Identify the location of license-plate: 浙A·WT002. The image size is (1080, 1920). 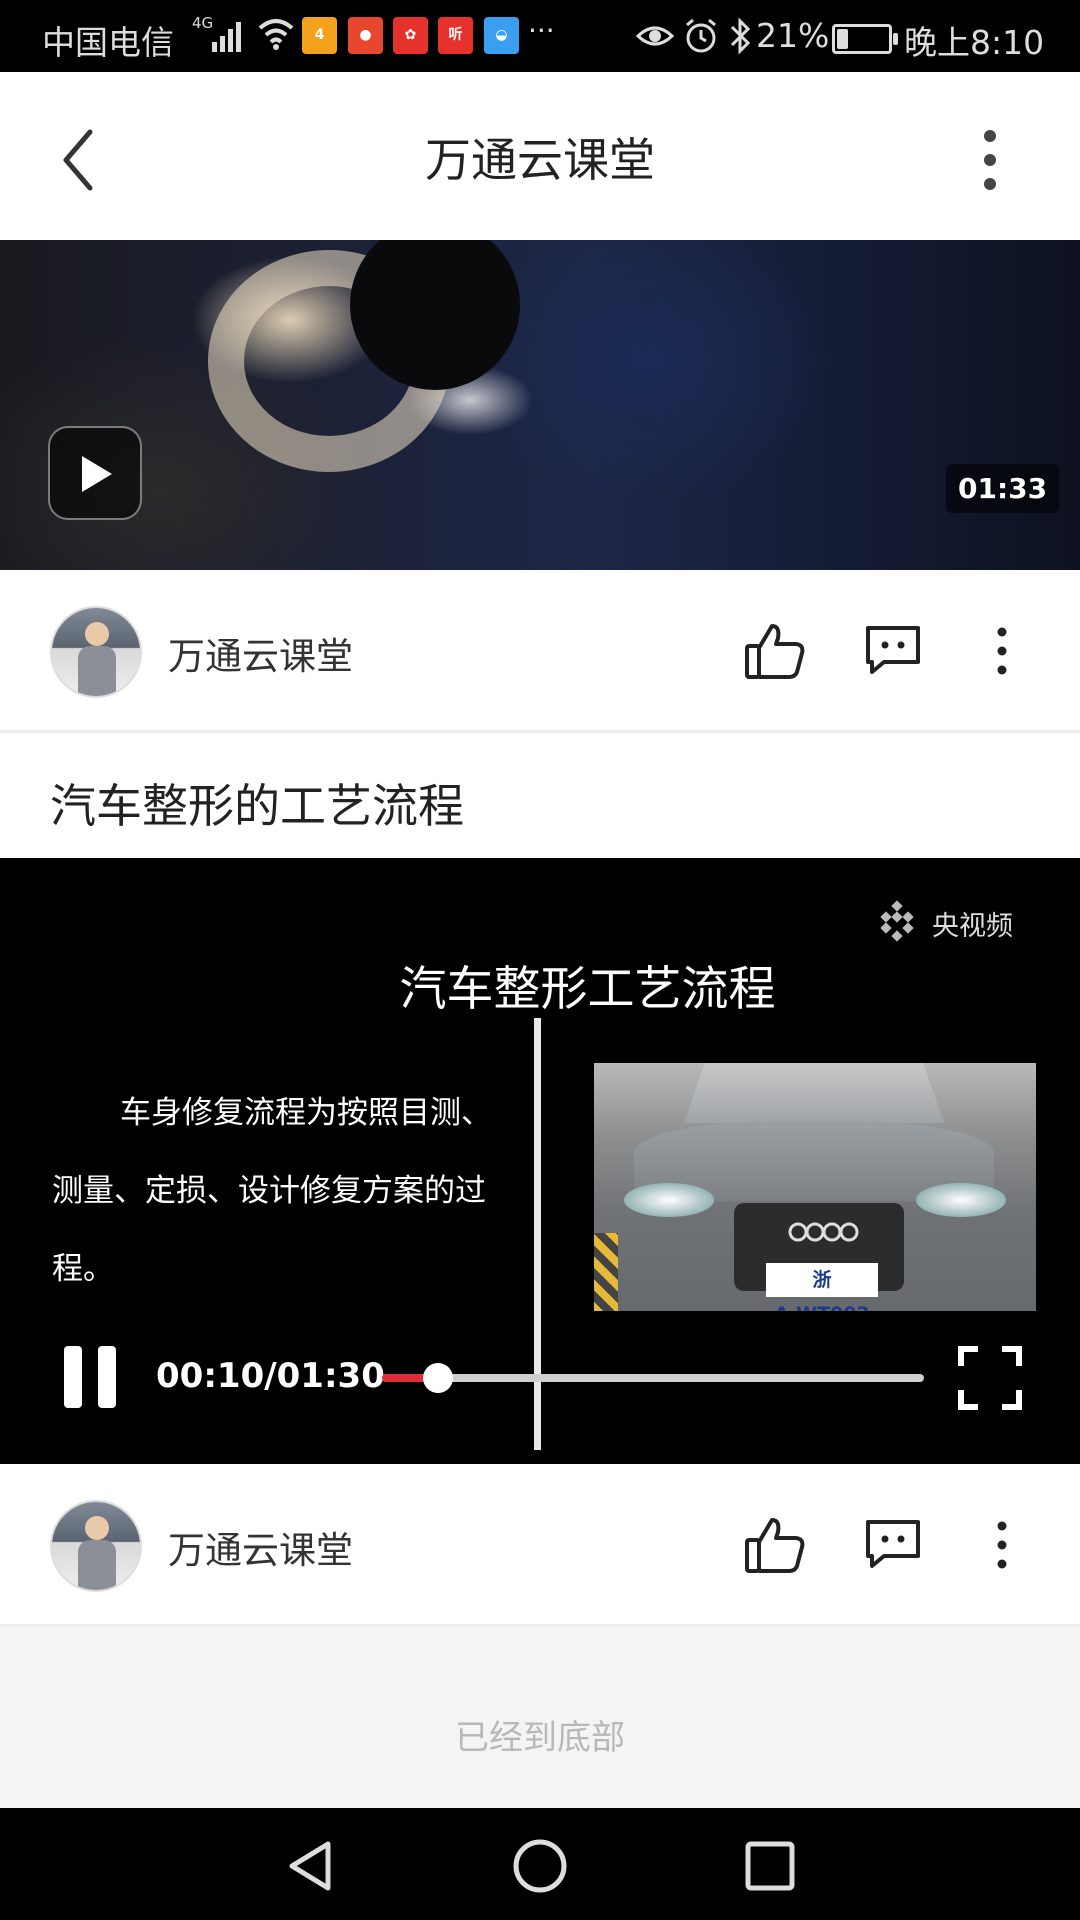
(822, 1287).